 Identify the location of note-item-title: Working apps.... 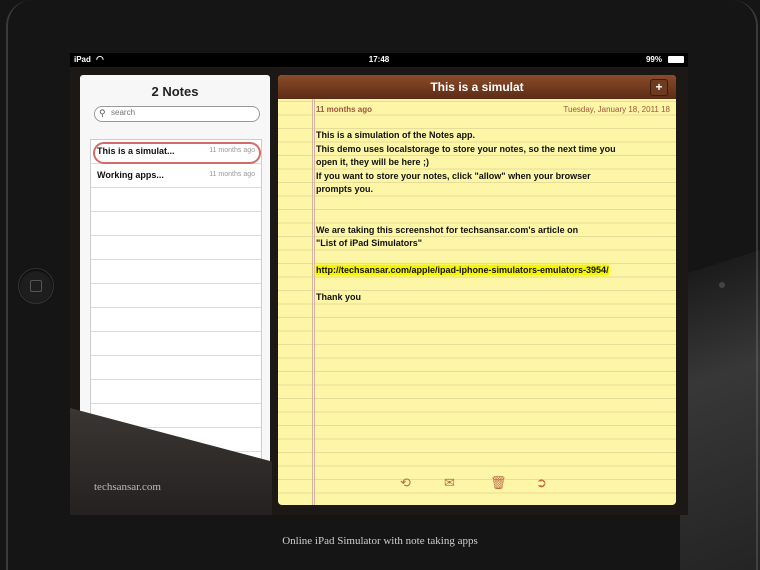
(130, 175).